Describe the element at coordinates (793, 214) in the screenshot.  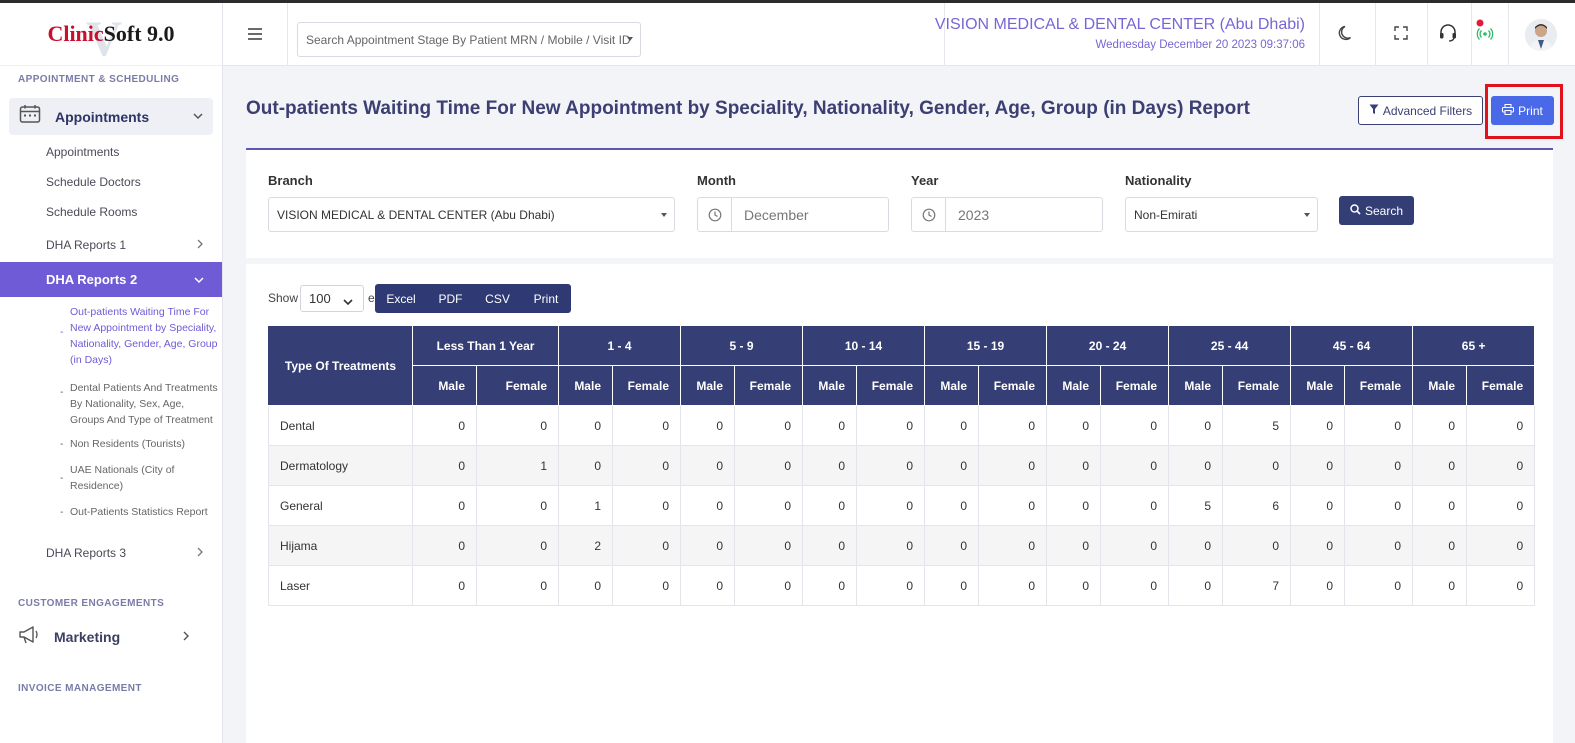
I see `month-input: December` at that location.